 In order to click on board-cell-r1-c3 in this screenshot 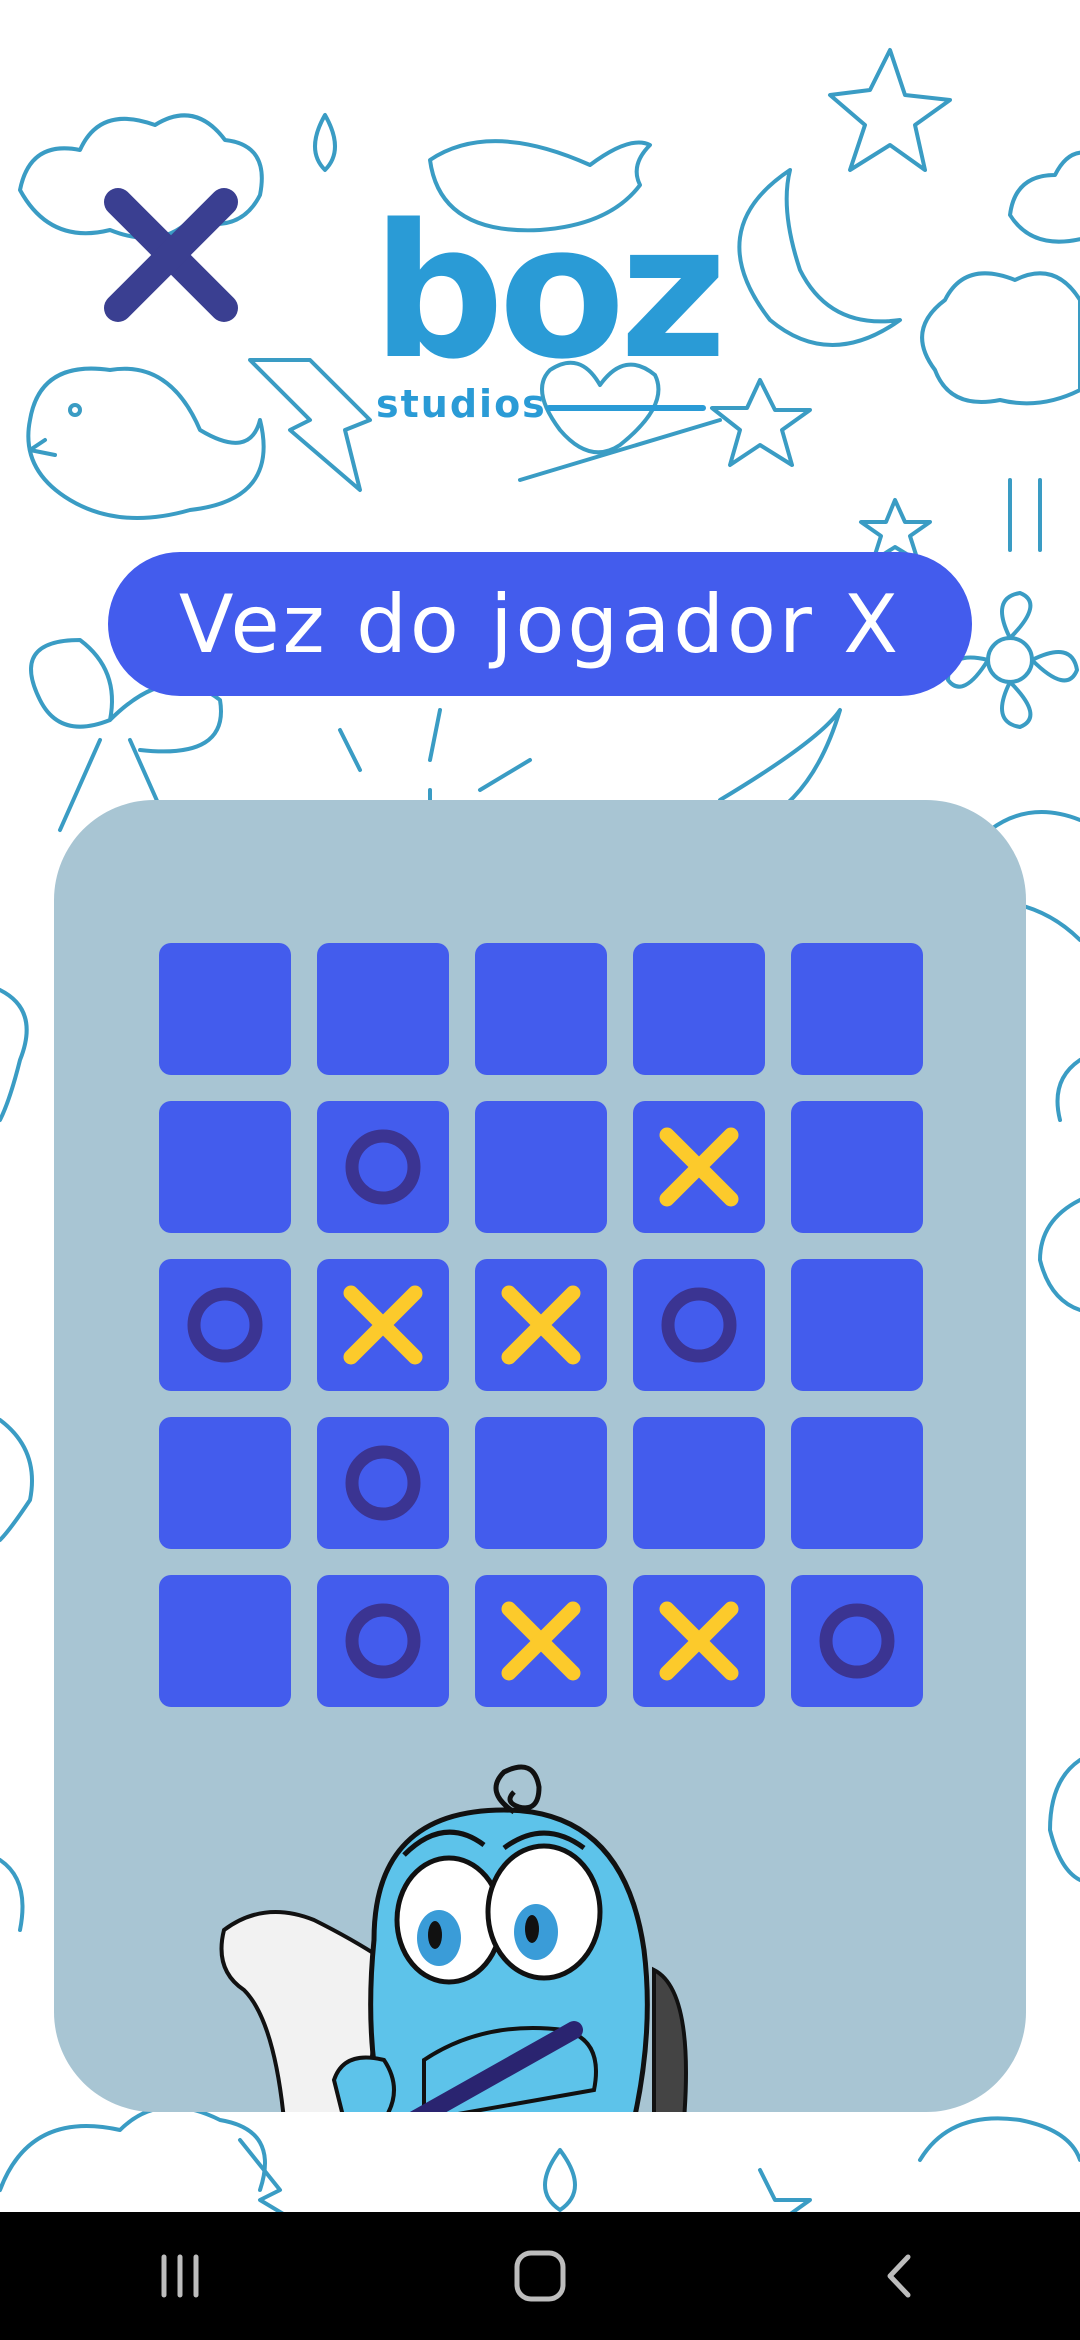, I will do `click(541, 1009)`.